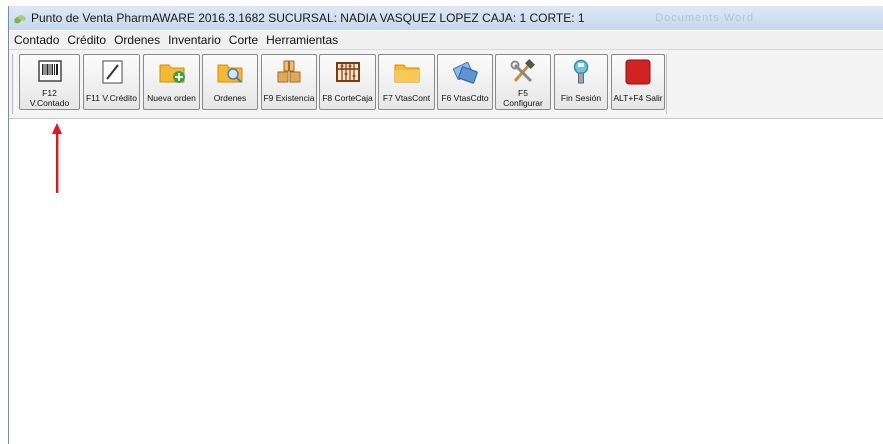  What do you see at coordinates (523, 98) in the screenshot?
I see `configurar-label: F5 Configurar` at bounding box center [523, 98].